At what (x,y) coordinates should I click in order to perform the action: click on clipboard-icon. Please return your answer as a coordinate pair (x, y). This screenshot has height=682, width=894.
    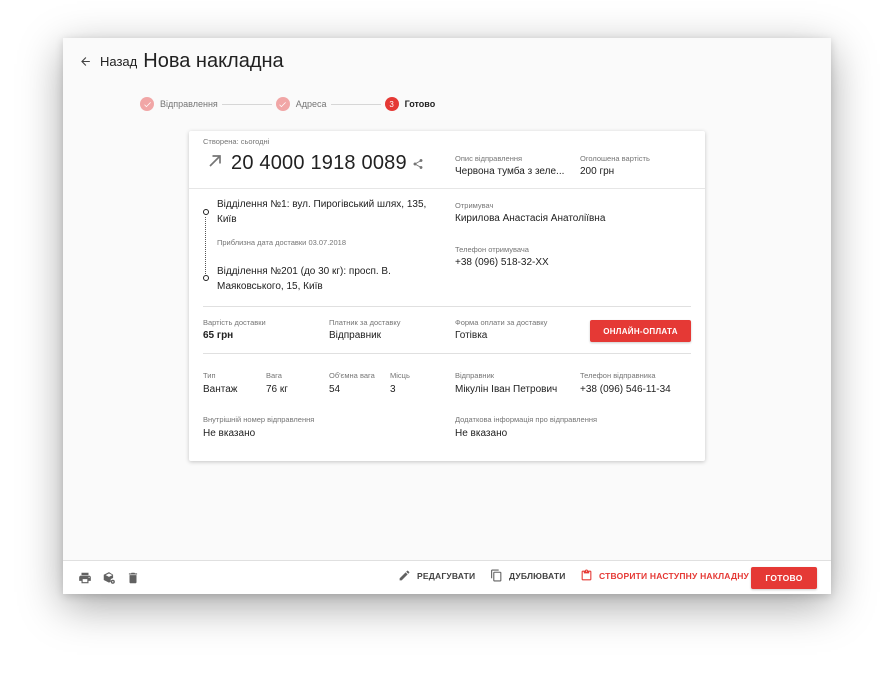
    Looking at the image, I should click on (586, 575).